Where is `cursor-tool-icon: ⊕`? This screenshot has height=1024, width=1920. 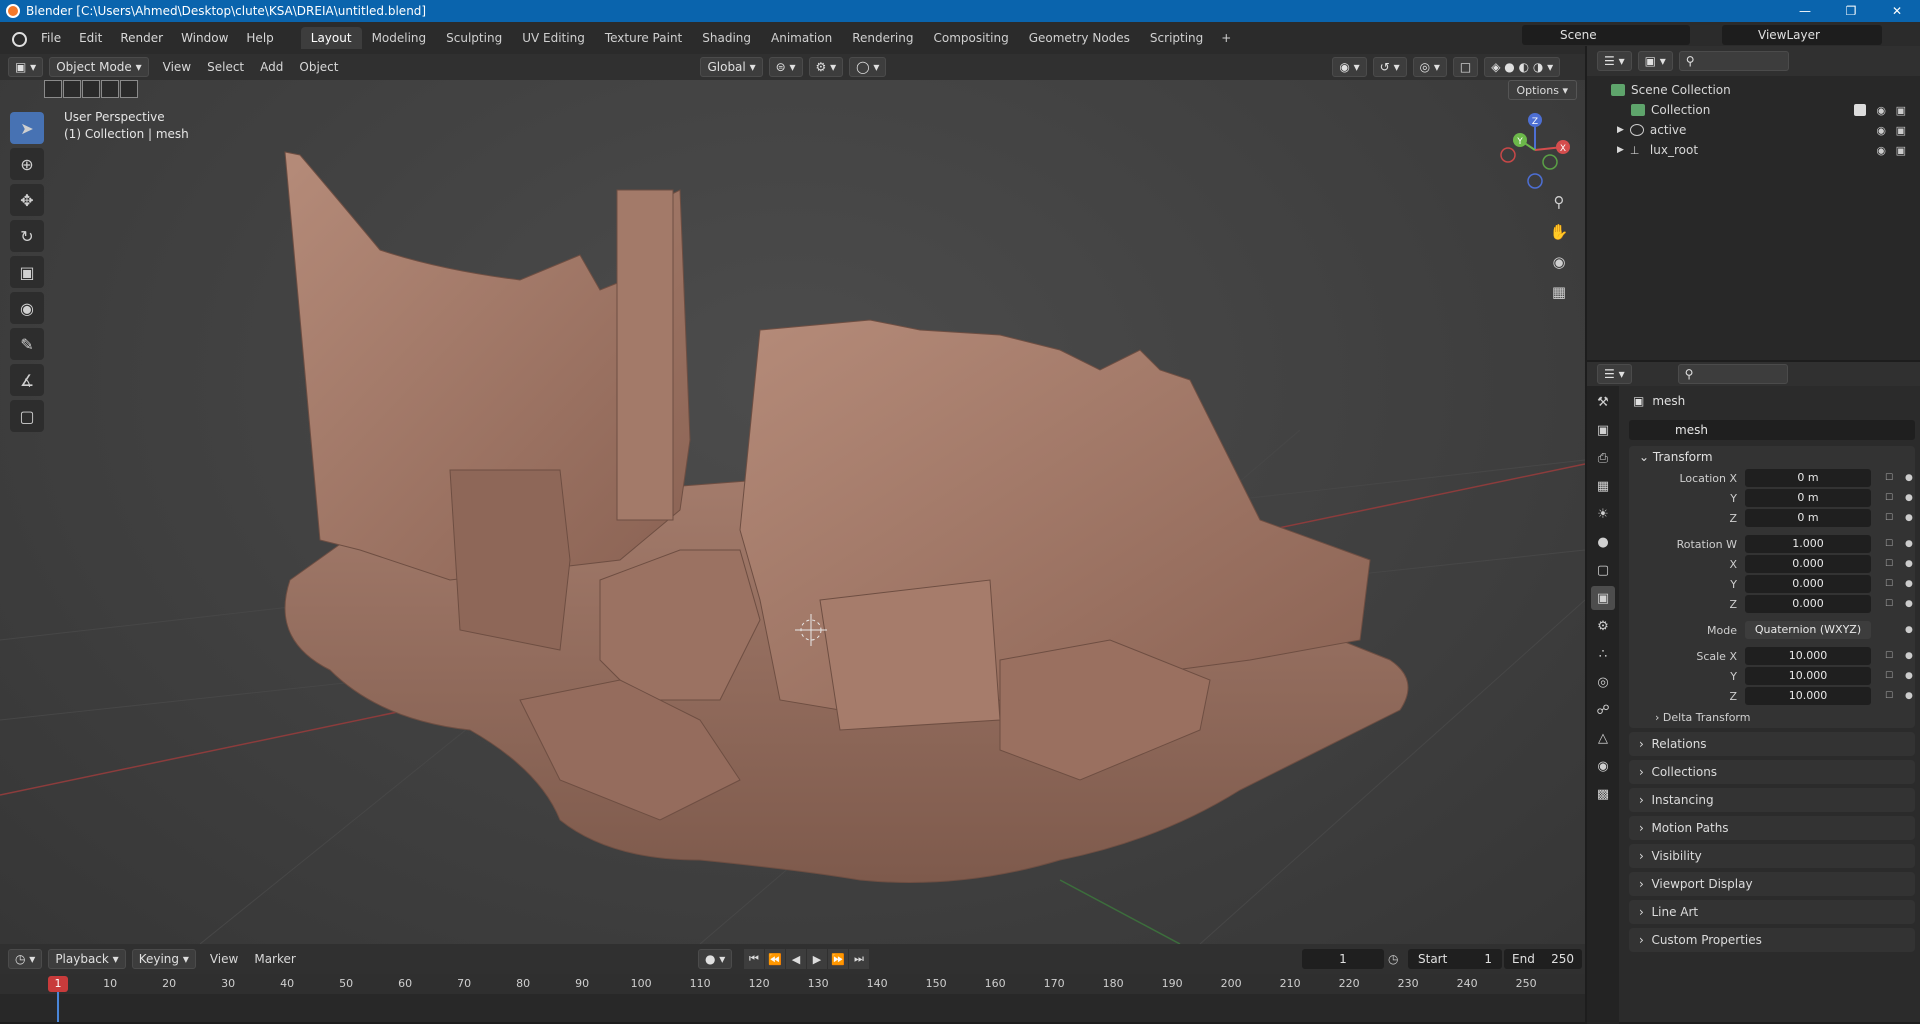
cursor-tool-icon: ⊕ is located at coordinates (27, 164).